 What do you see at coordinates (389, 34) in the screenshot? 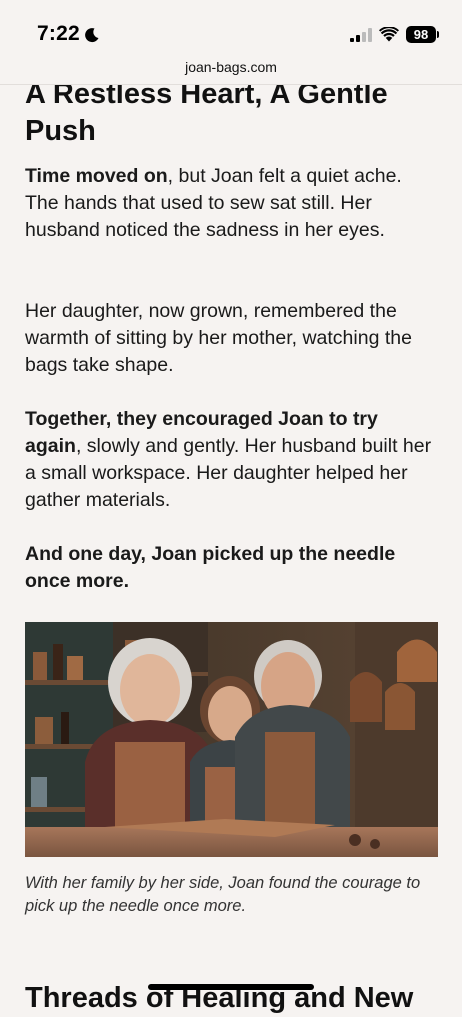
I see `wifi-icon` at bounding box center [389, 34].